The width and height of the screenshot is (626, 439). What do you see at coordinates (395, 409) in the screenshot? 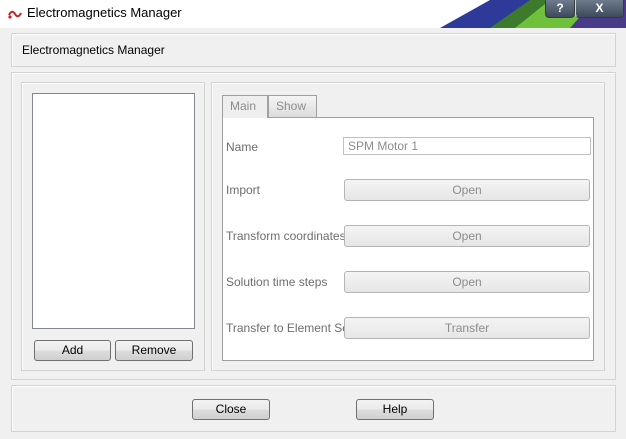
I see `help-button: Help` at bounding box center [395, 409].